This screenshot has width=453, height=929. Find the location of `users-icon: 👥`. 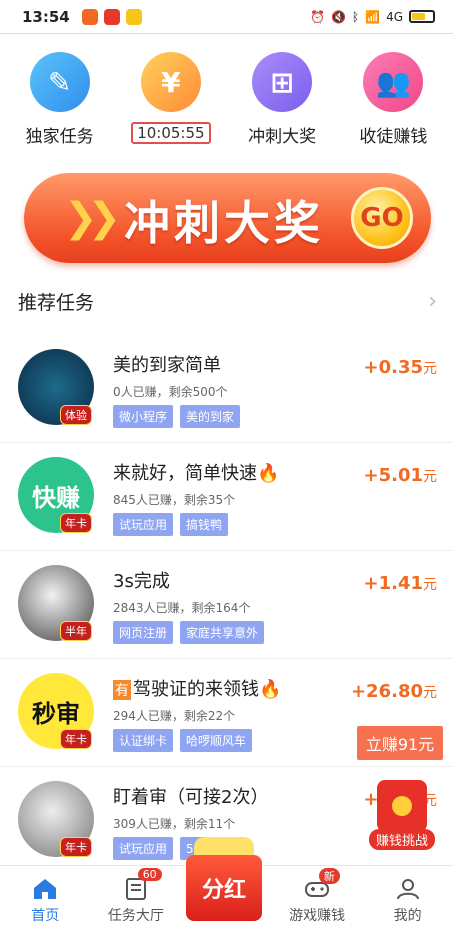

users-icon: 👥 is located at coordinates (393, 82).